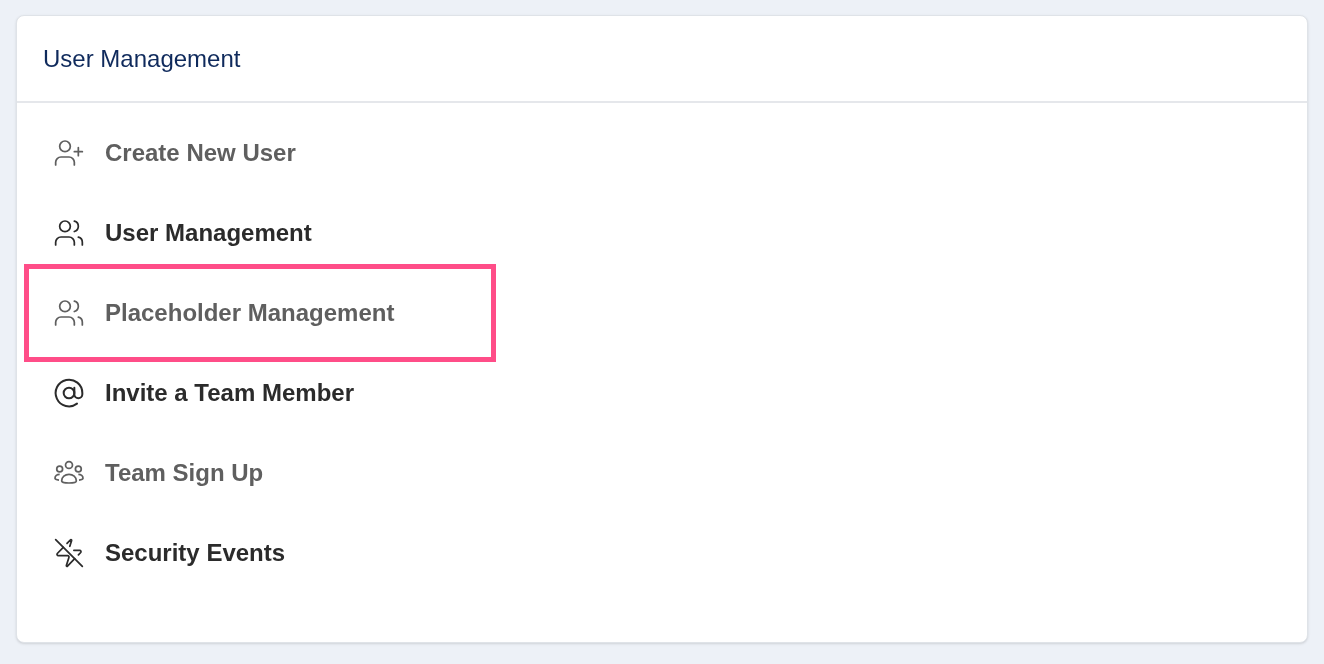 This screenshot has width=1324, height=664. I want to click on card-title: User Management, so click(142, 58).